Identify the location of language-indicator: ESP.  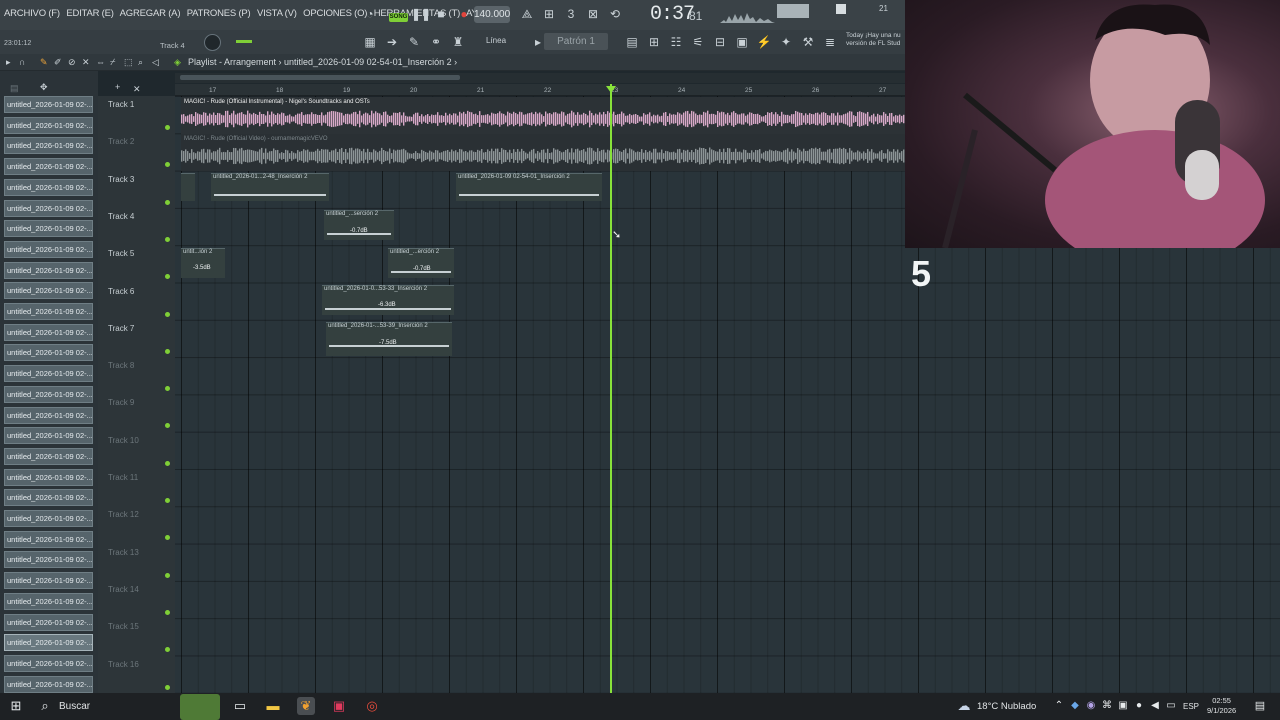
(1191, 706).